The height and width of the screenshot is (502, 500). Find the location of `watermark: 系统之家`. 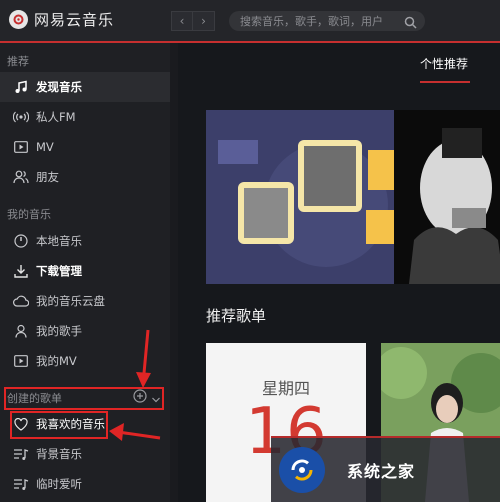

watermark: 系统之家 is located at coordinates (385, 469).